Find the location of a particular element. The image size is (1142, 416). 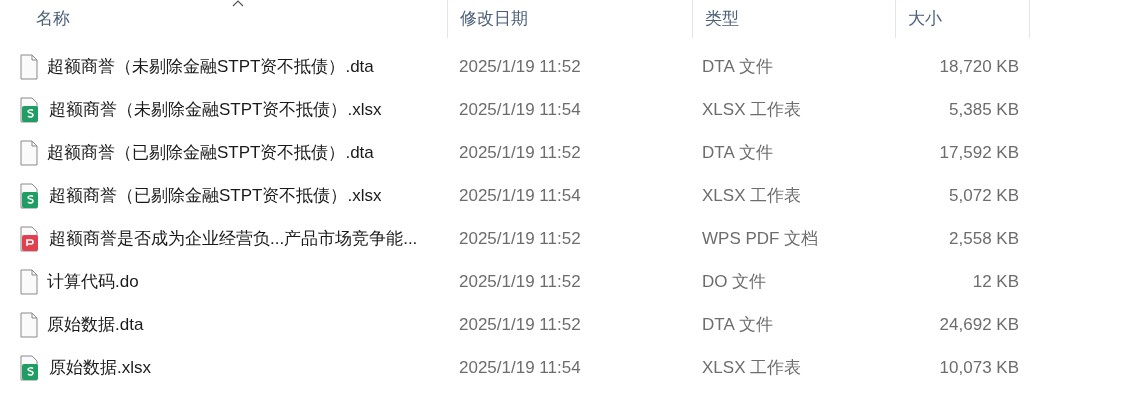

file-type: DO 文件 is located at coordinates (734, 281).